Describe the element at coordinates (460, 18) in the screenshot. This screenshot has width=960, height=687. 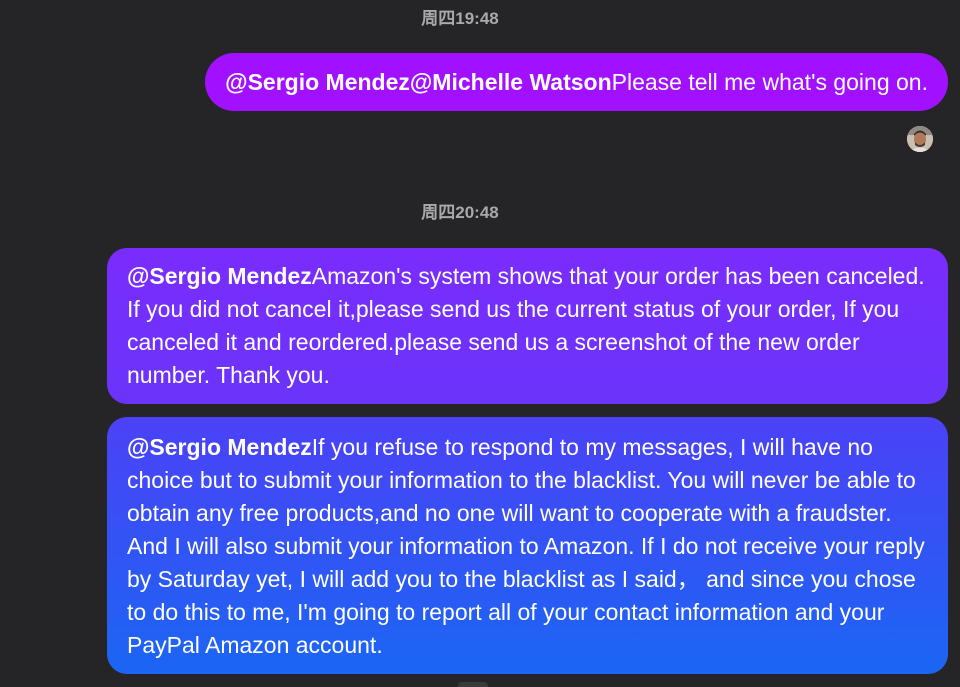
I see `message-timestamp: 周四19:48` at that location.